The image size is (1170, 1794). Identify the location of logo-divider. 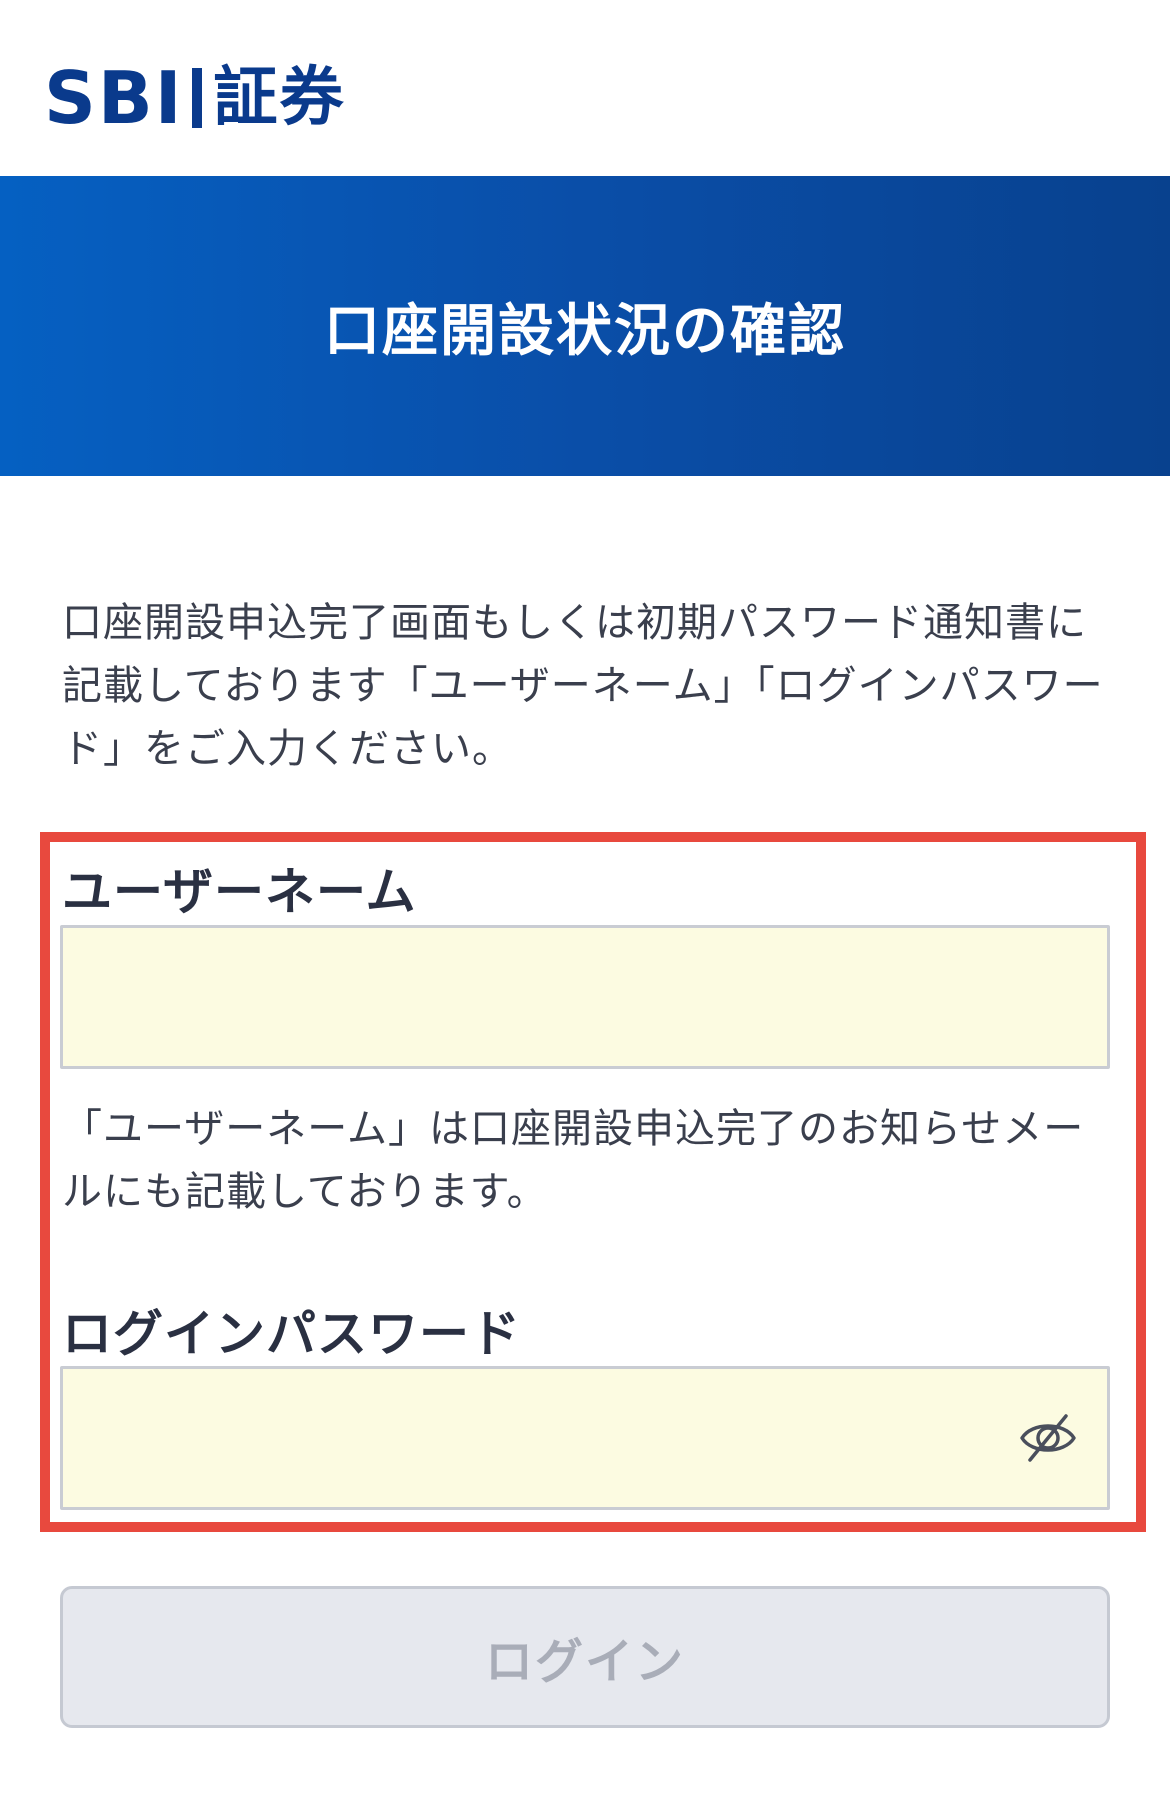
(196, 98).